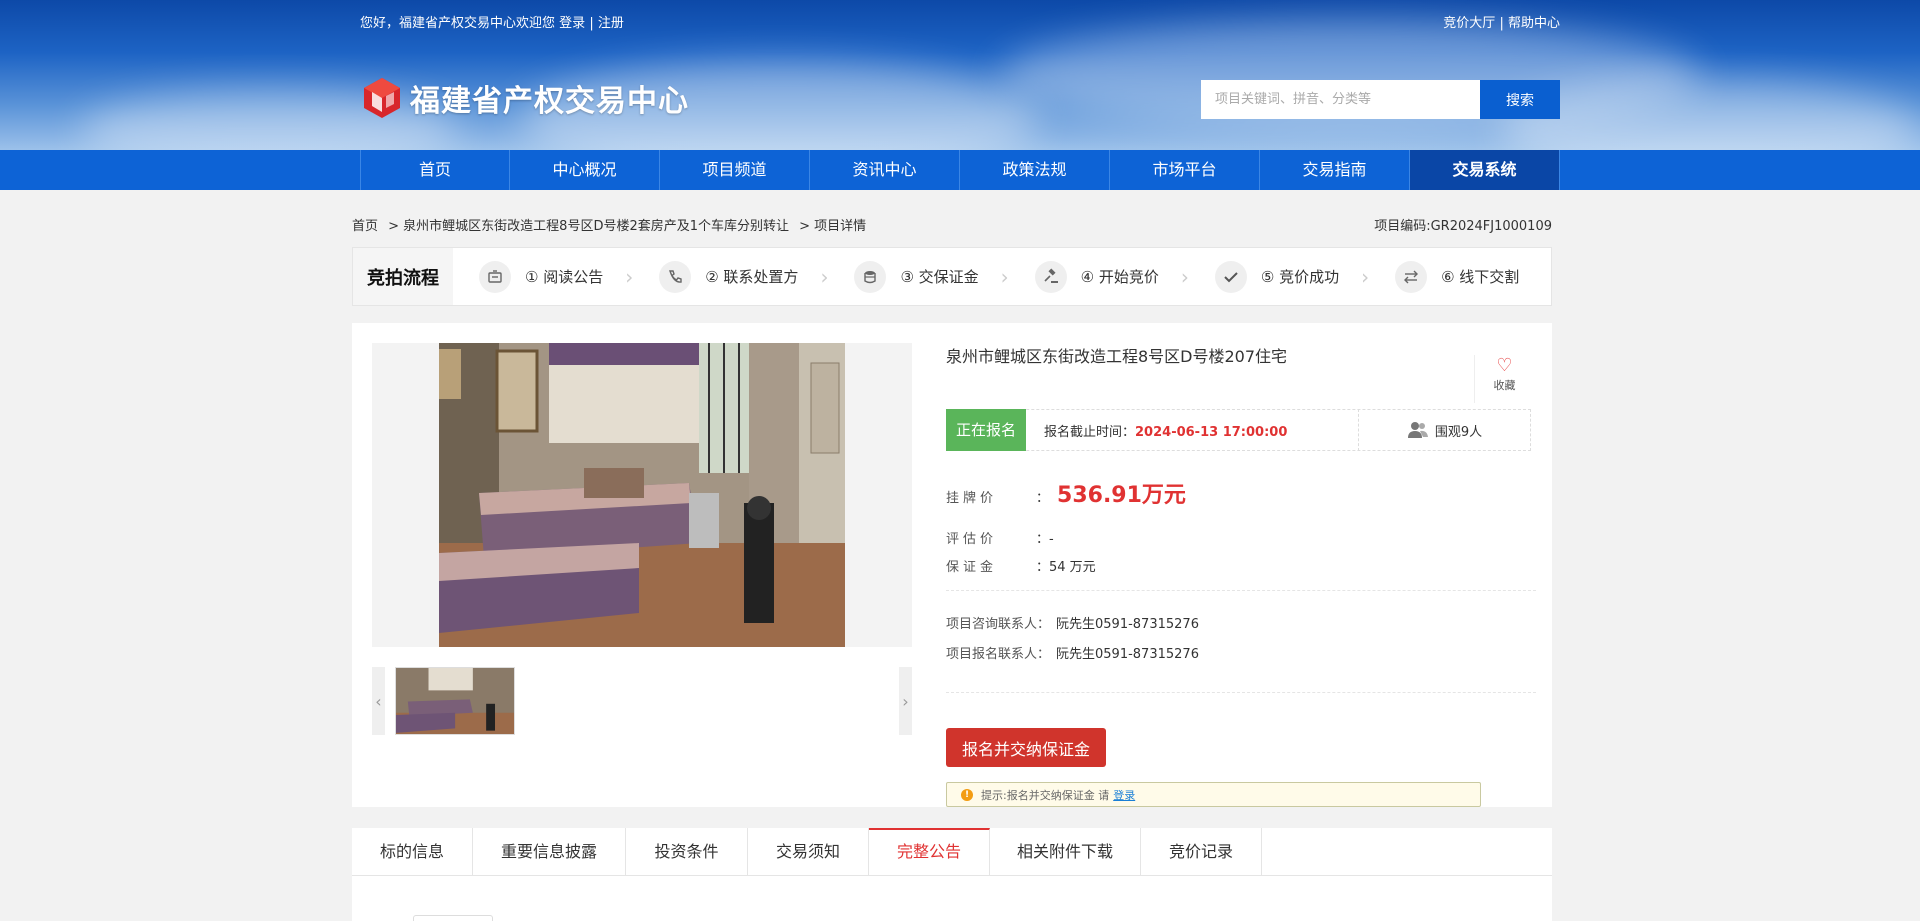 This screenshot has width=1920, height=921. What do you see at coordinates (1241, 590) in the screenshot?
I see `divider` at bounding box center [1241, 590].